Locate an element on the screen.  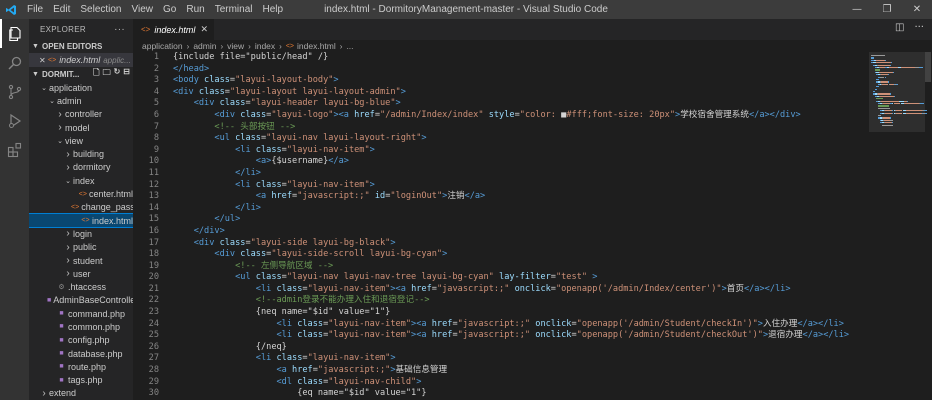
menu-selection: Selection is located at coordinates (100, 9).